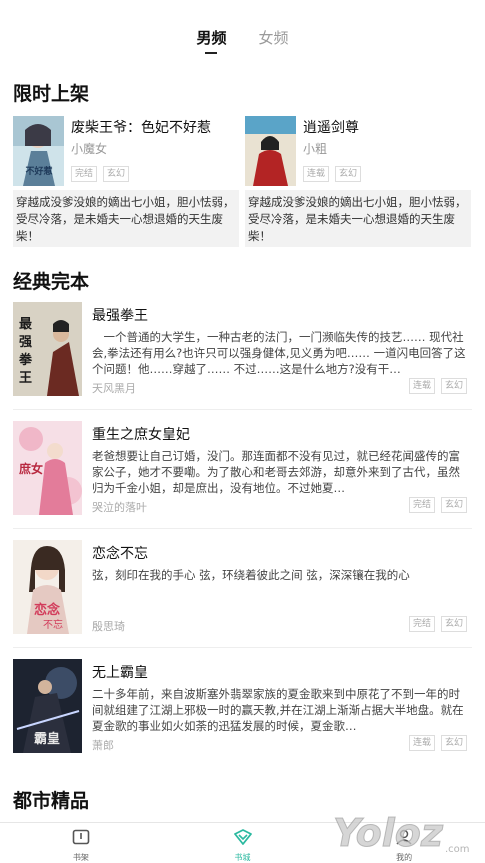 The width and height of the screenshot is (485, 863). Describe the element at coordinates (38, 171) in the screenshot. I see `svg-text: 不好惹` at that location.